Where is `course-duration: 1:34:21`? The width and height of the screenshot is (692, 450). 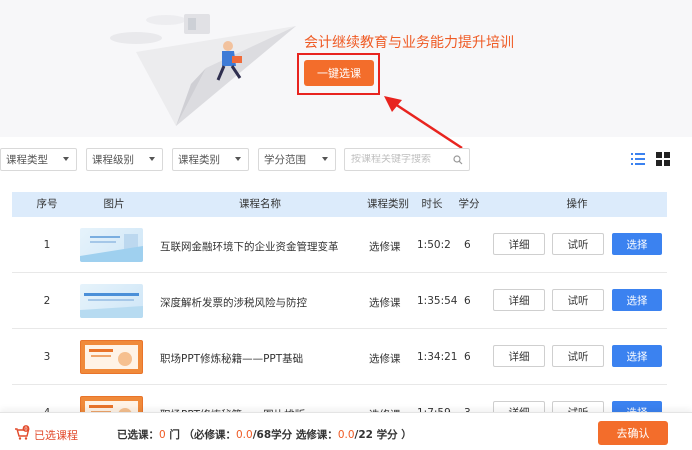 course-duration: 1:34:21 is located at coordinates (437, 357).